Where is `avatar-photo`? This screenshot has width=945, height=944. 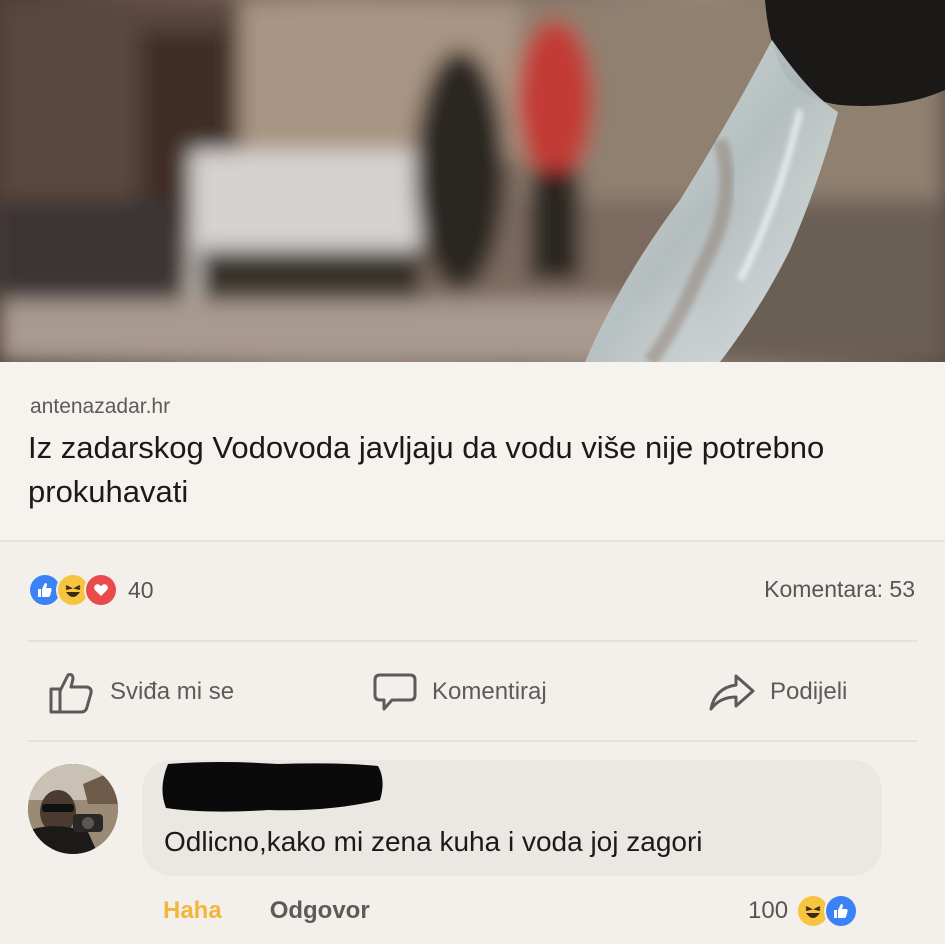 avatar-photo is located at coordinates (73, 809).